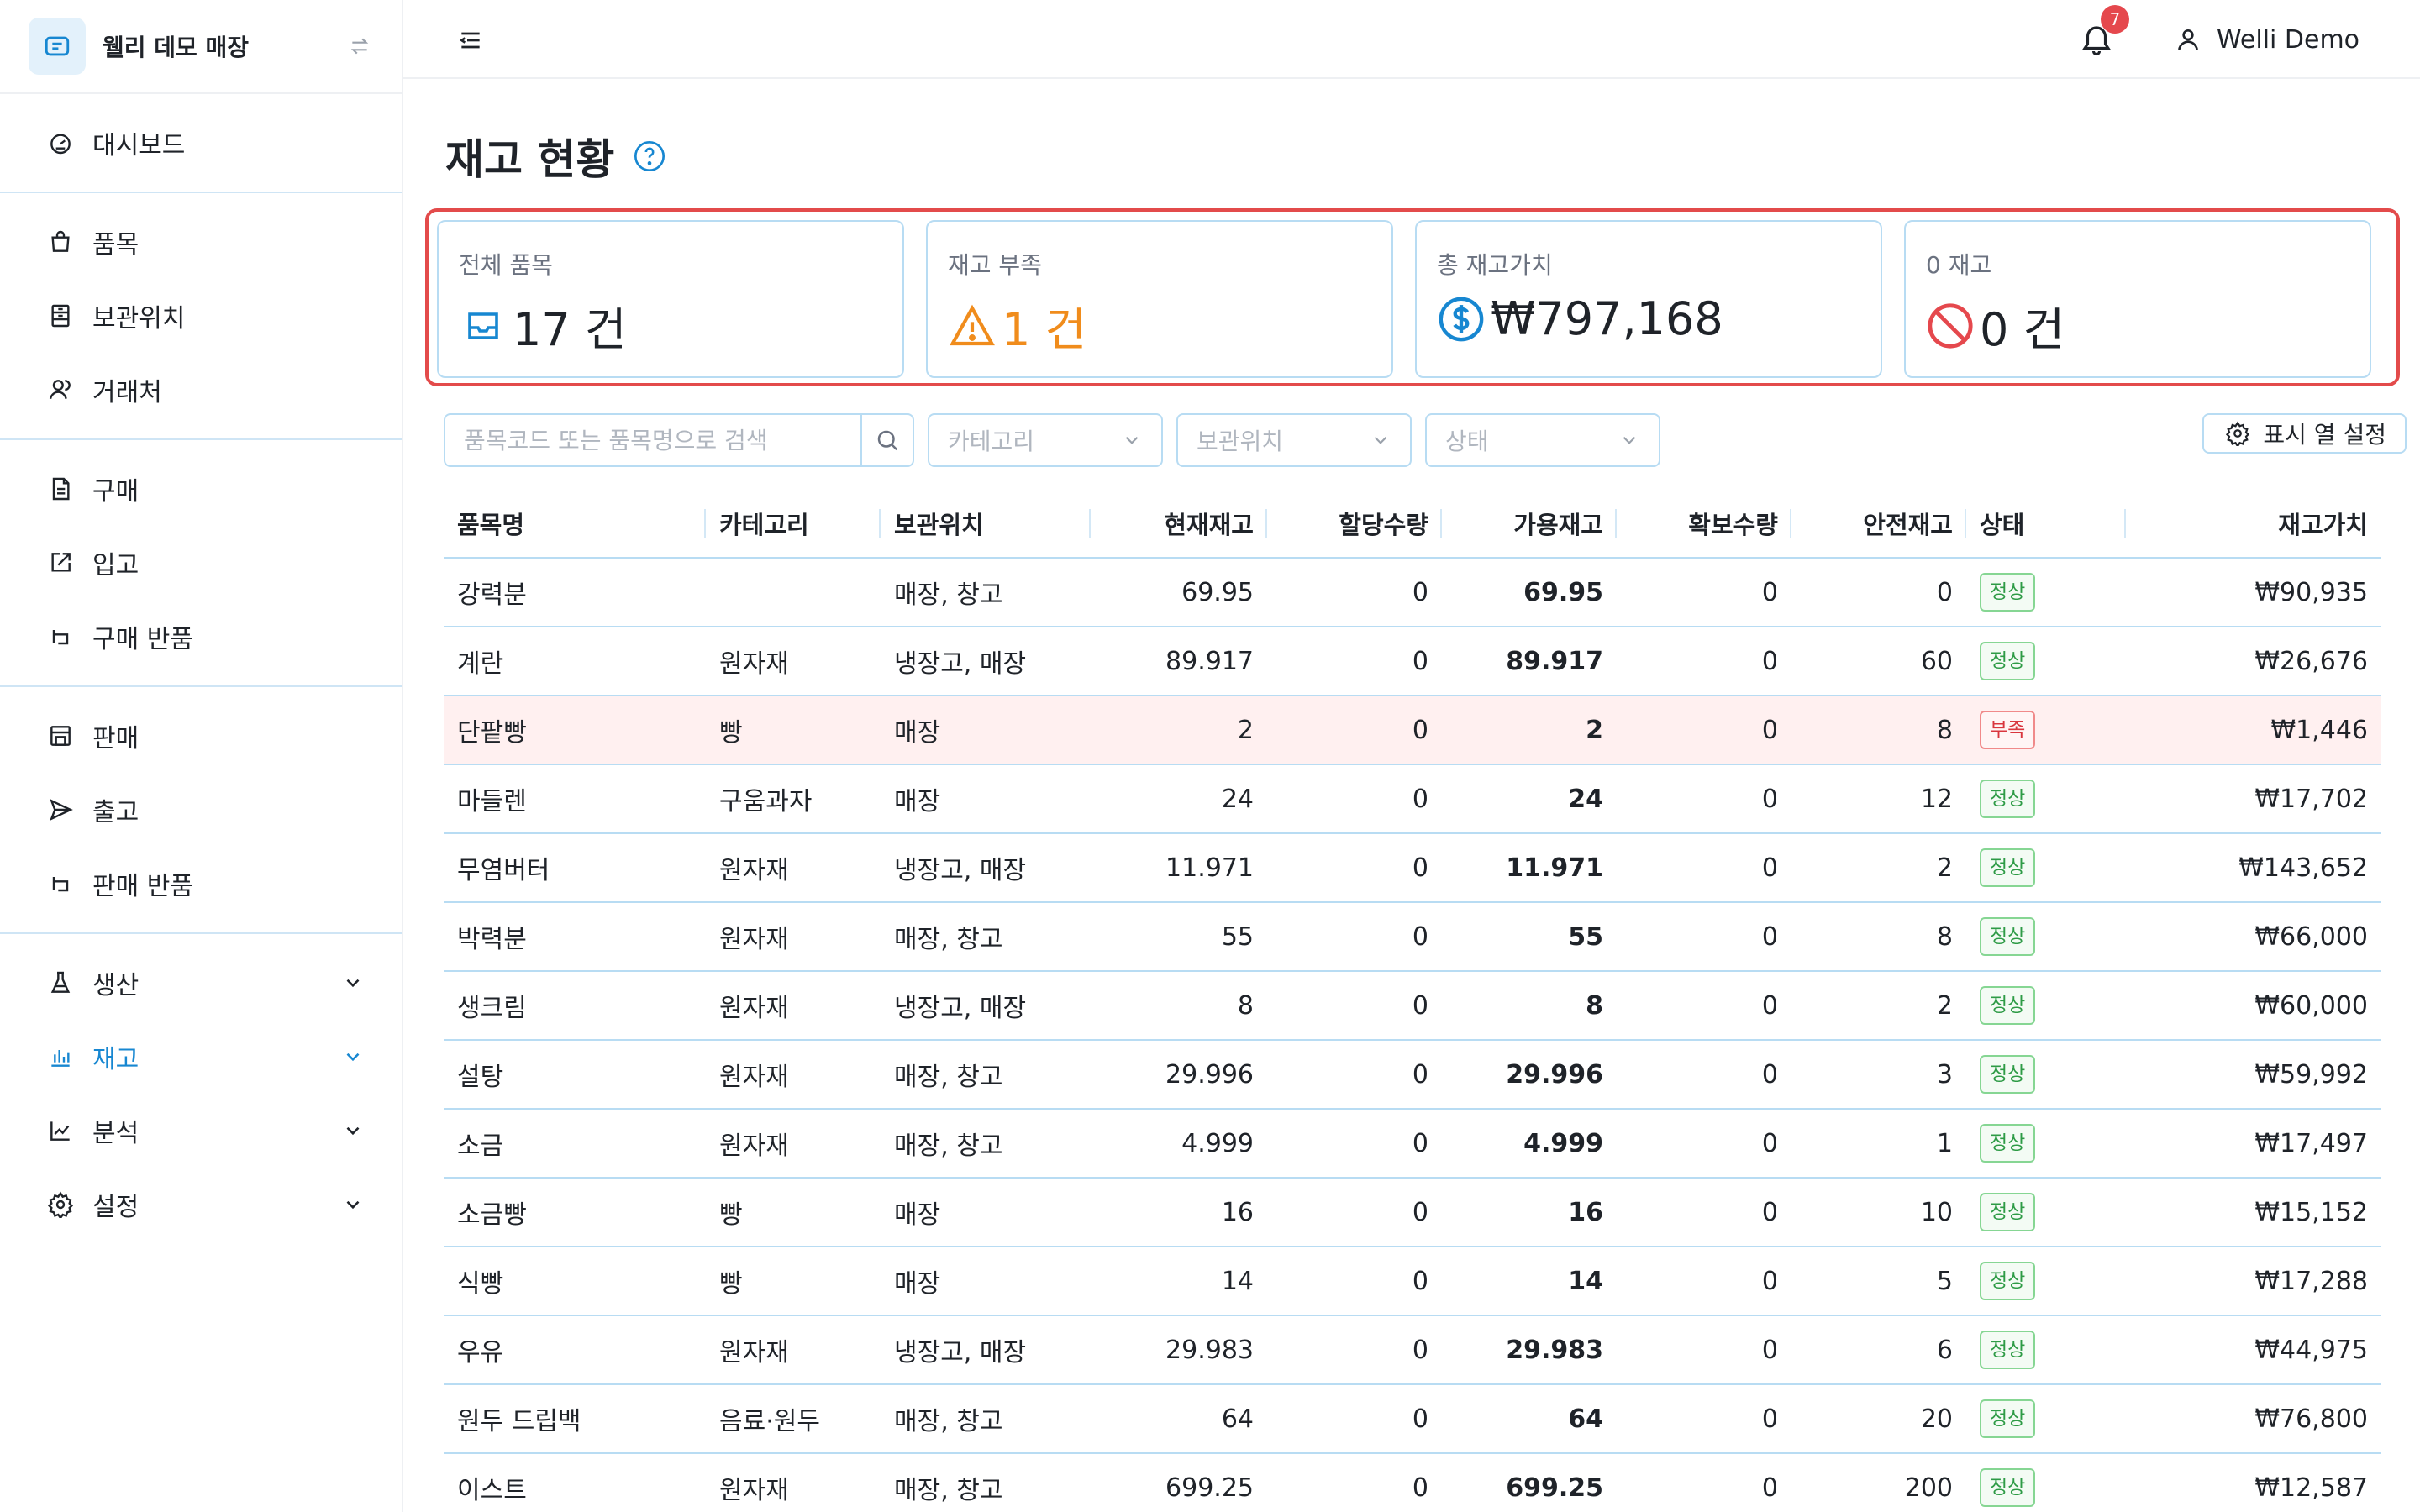  I want to click on notification-button: 7, so click(2102, 32).